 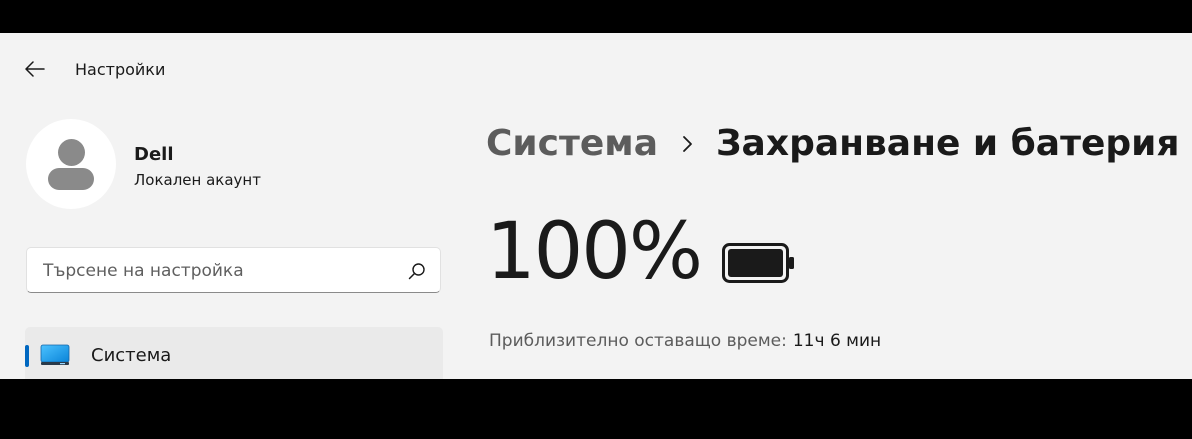 What do you see at coordinates (218, 271) in the screenshot?
I see `search-input` at bounding box center [218, 271].